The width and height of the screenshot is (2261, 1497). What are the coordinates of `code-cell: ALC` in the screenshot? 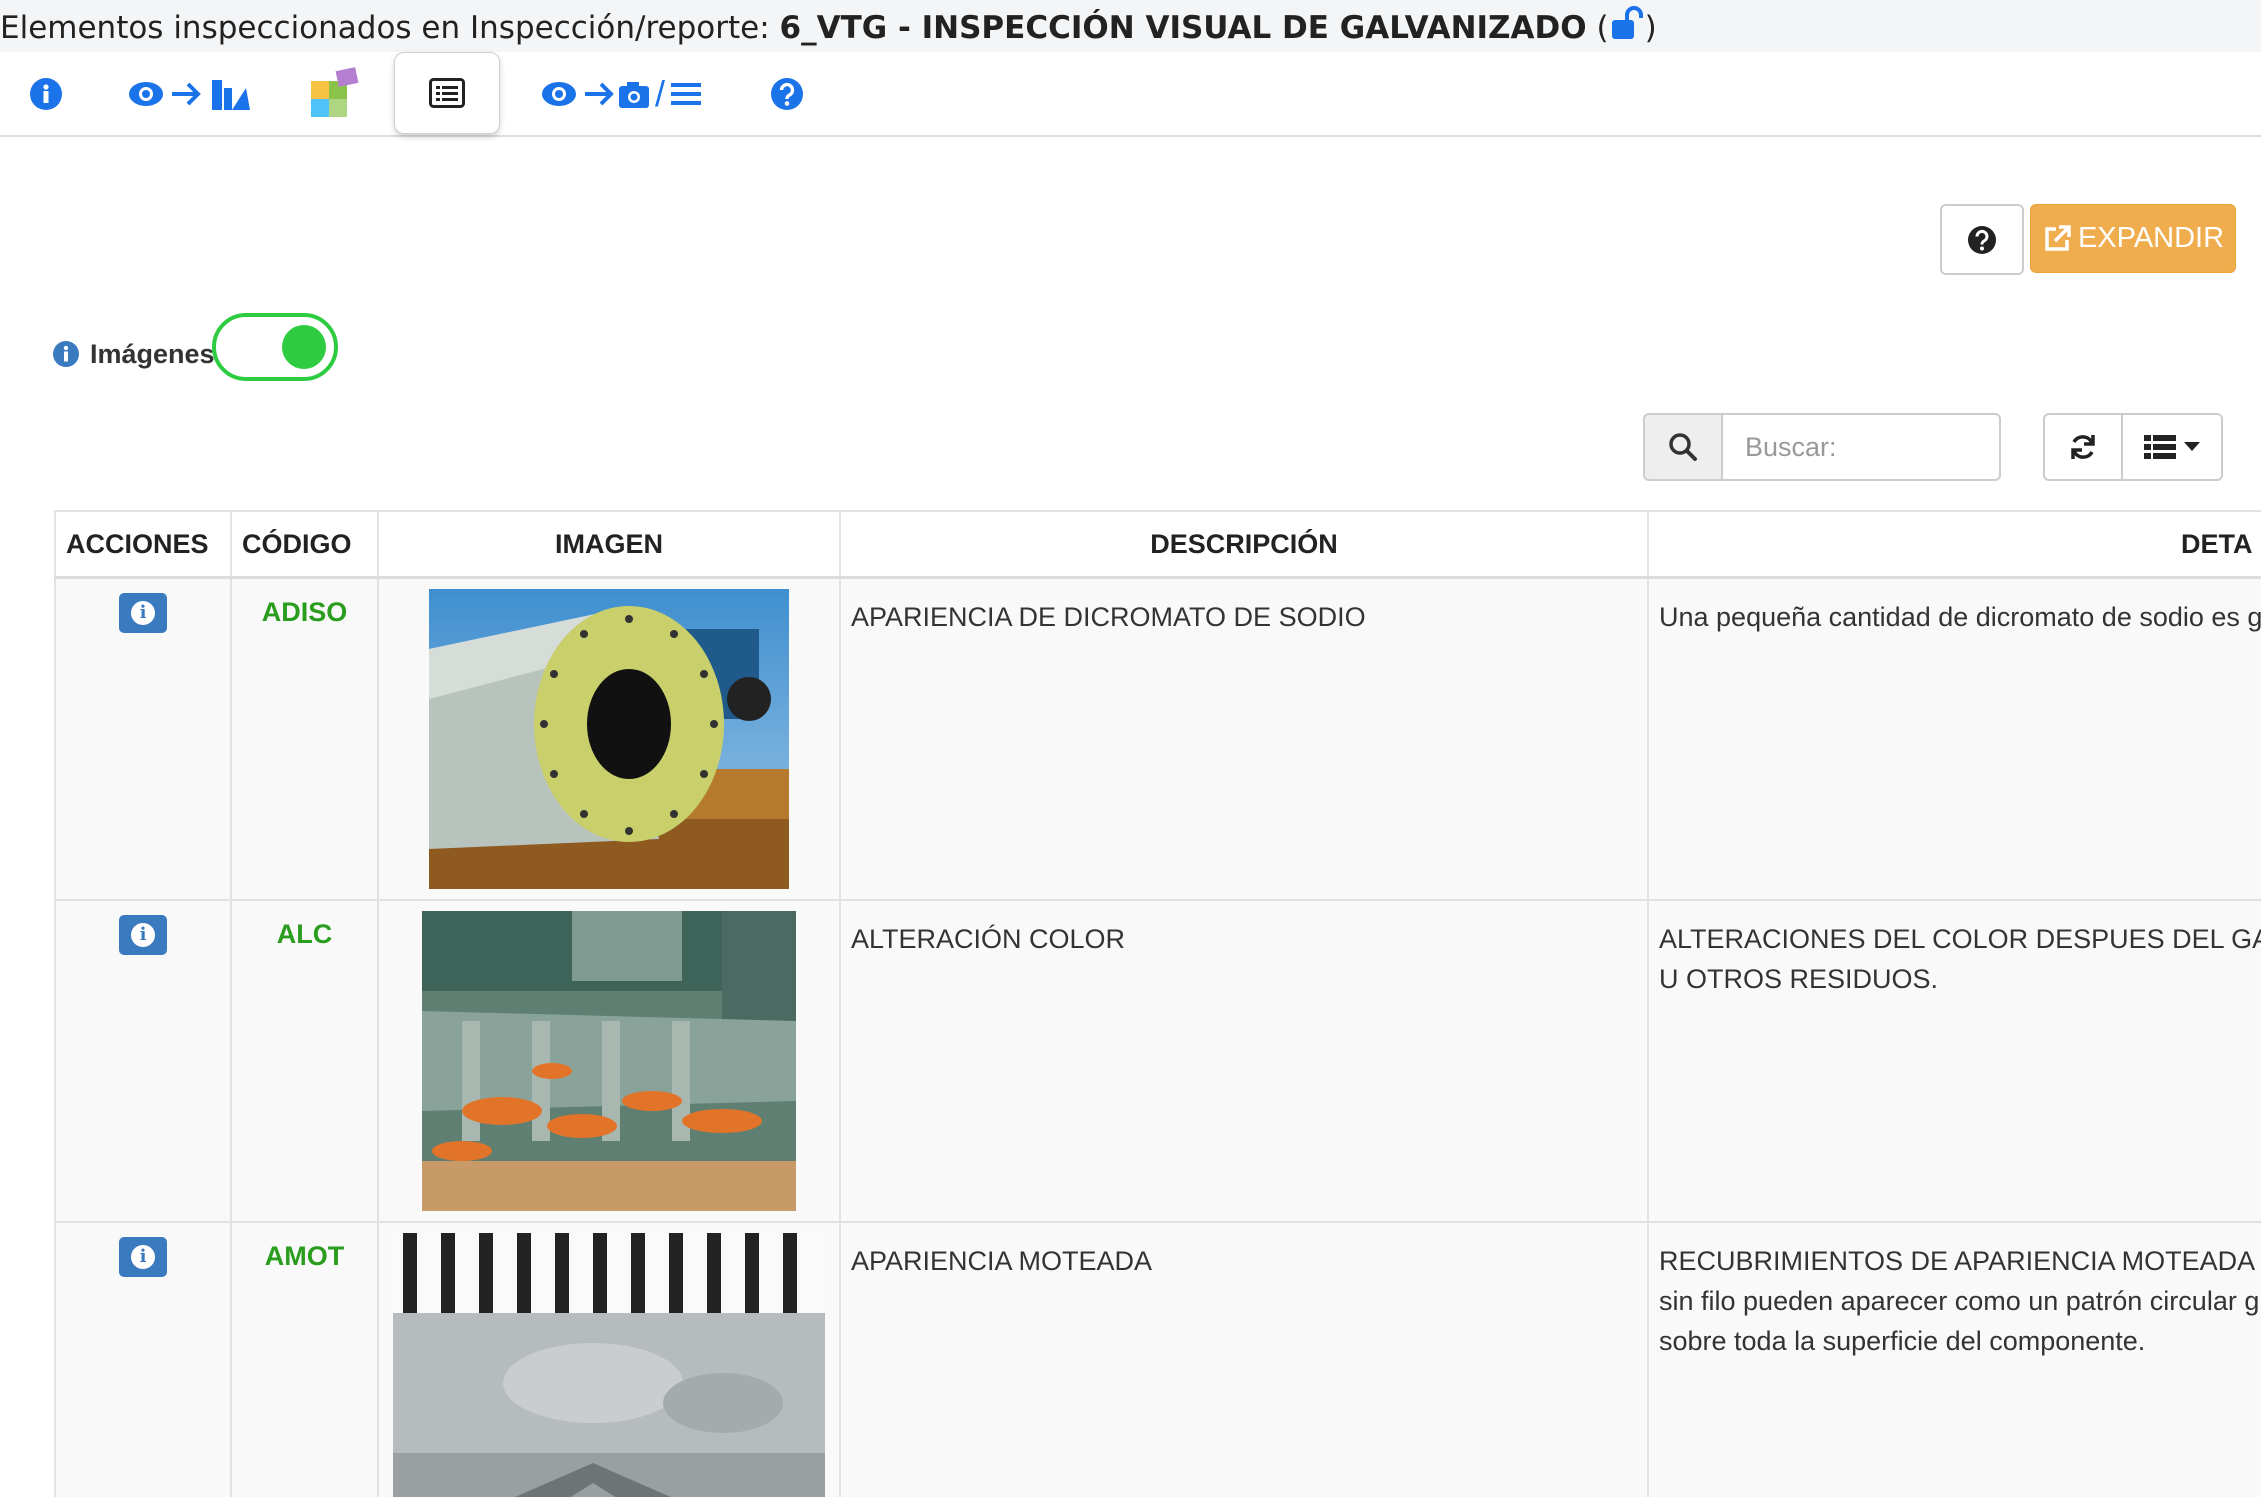 It's located at (304, 1060).